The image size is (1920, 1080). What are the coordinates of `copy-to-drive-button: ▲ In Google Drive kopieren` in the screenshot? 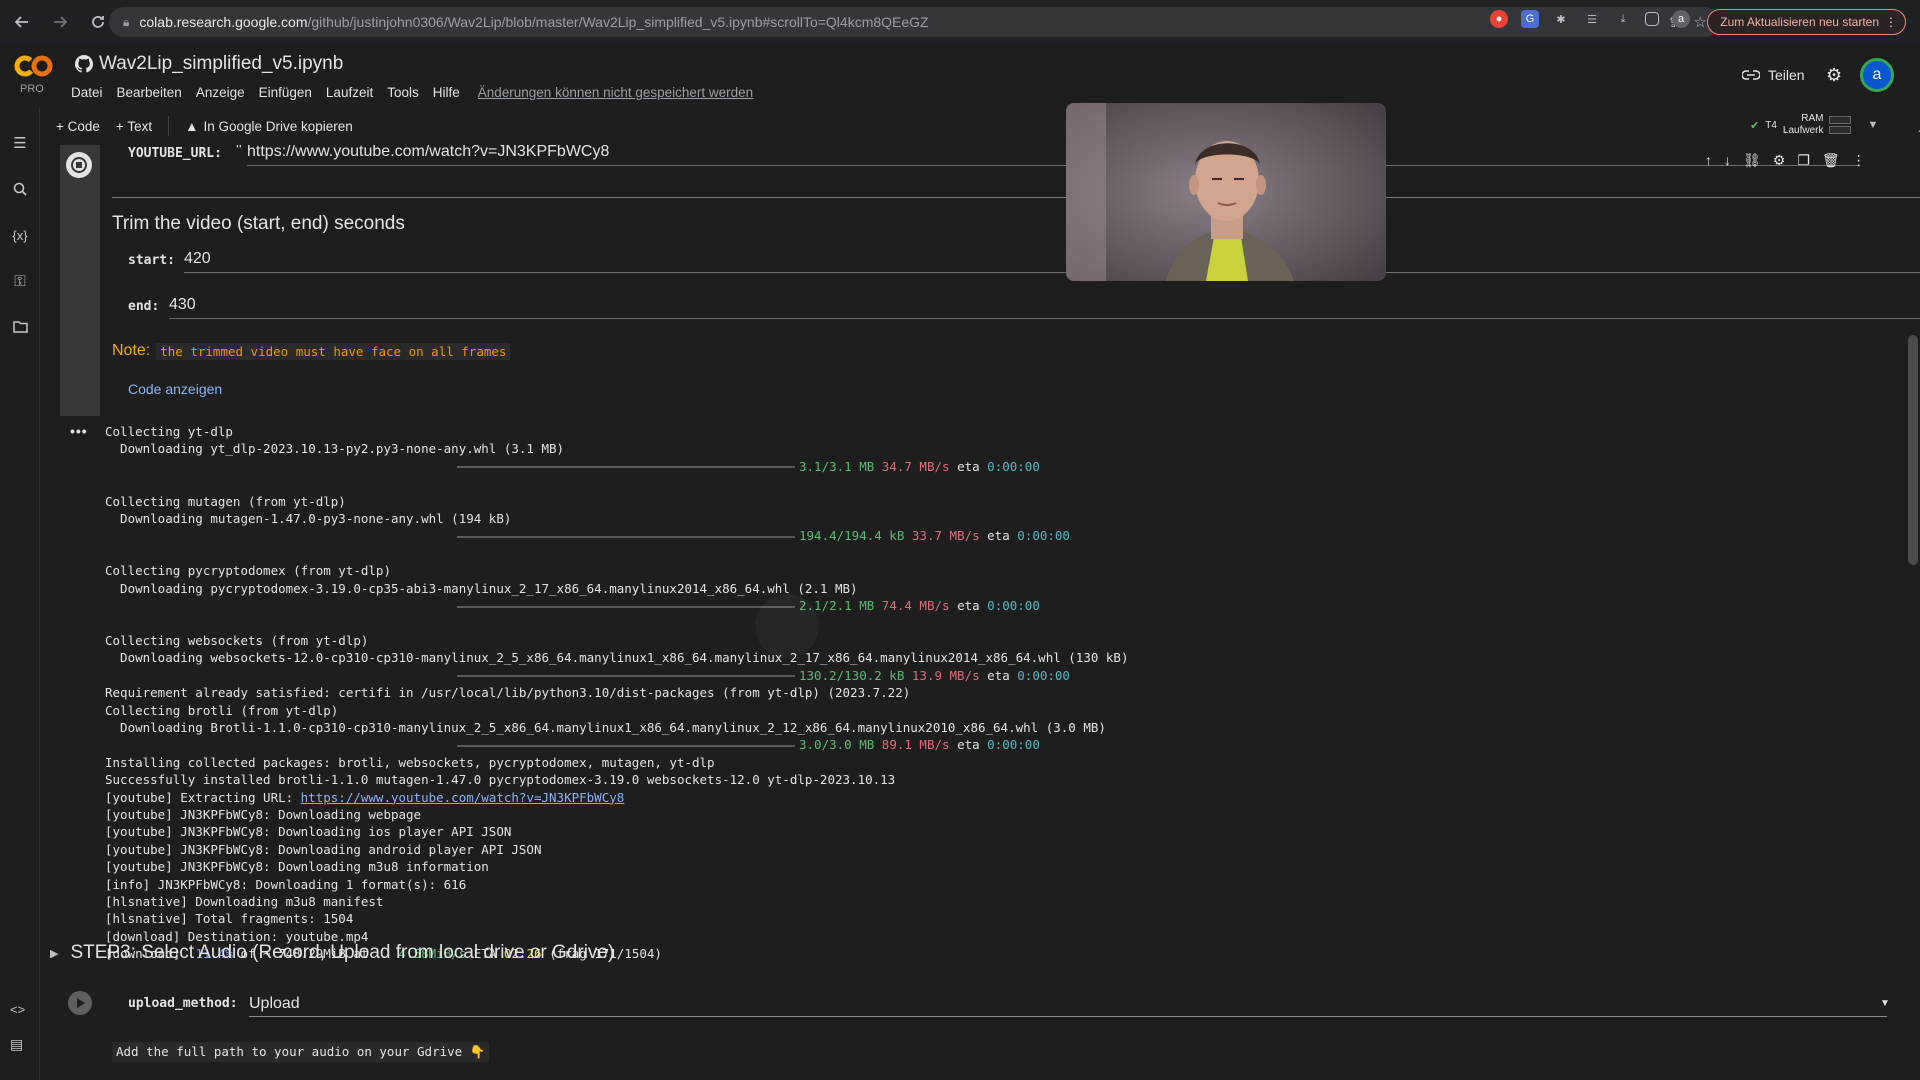 It's located at (269, 126).